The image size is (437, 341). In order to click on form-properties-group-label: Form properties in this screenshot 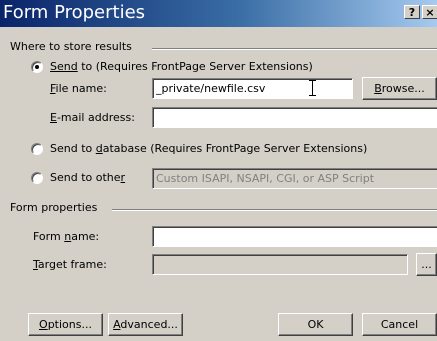, I will do `click(54, 207)`.